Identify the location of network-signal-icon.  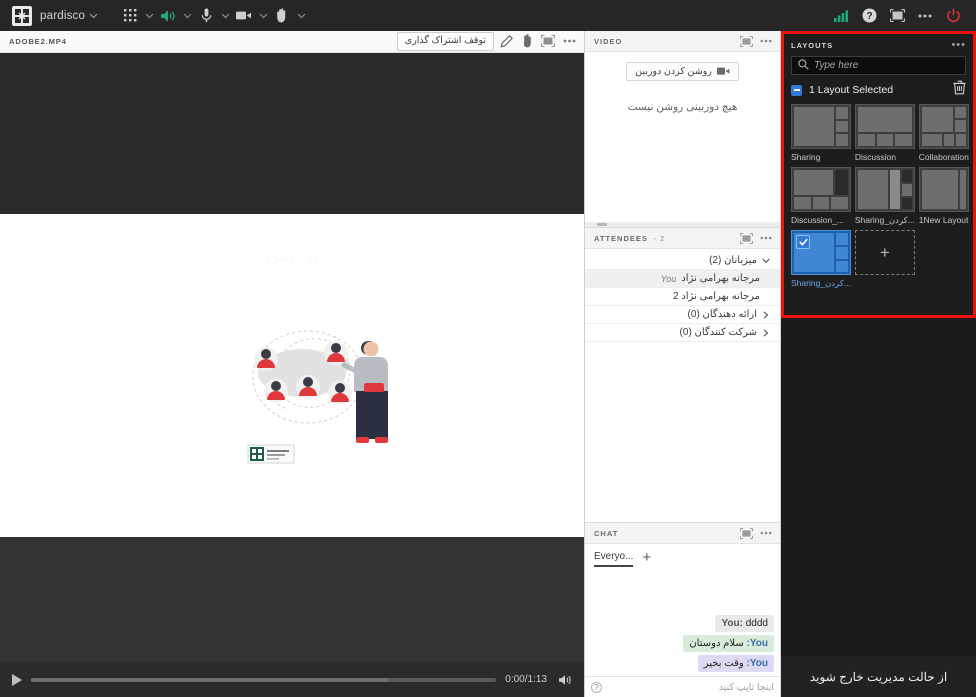
(841, 16).